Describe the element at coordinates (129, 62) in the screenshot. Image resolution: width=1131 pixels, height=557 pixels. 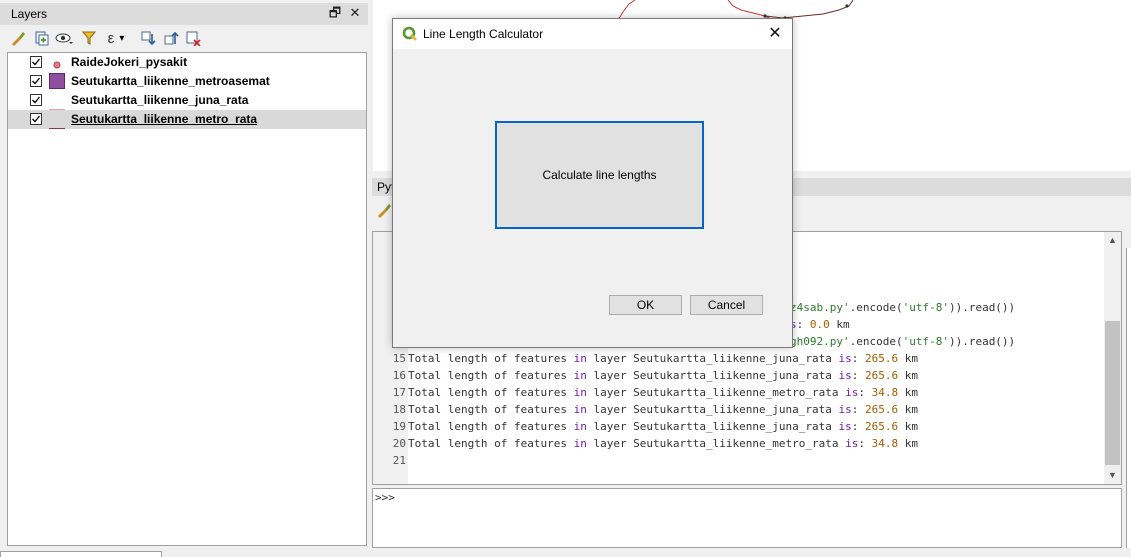
I see `layer-label: RaideJokeri_pysakit` at that location.